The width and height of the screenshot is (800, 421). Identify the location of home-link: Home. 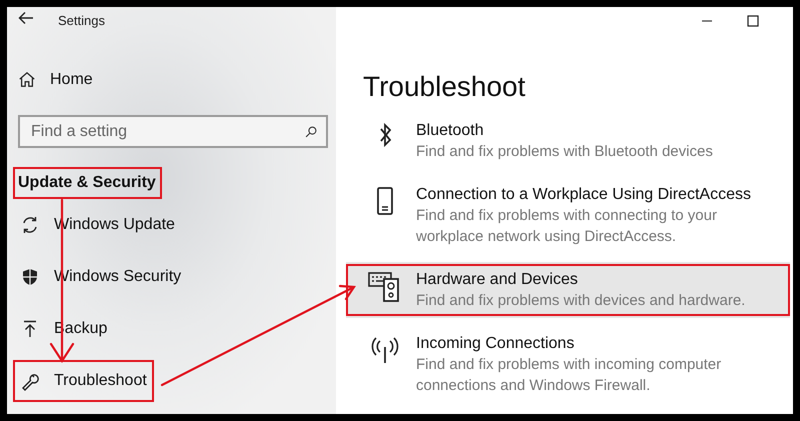
(50, 80).